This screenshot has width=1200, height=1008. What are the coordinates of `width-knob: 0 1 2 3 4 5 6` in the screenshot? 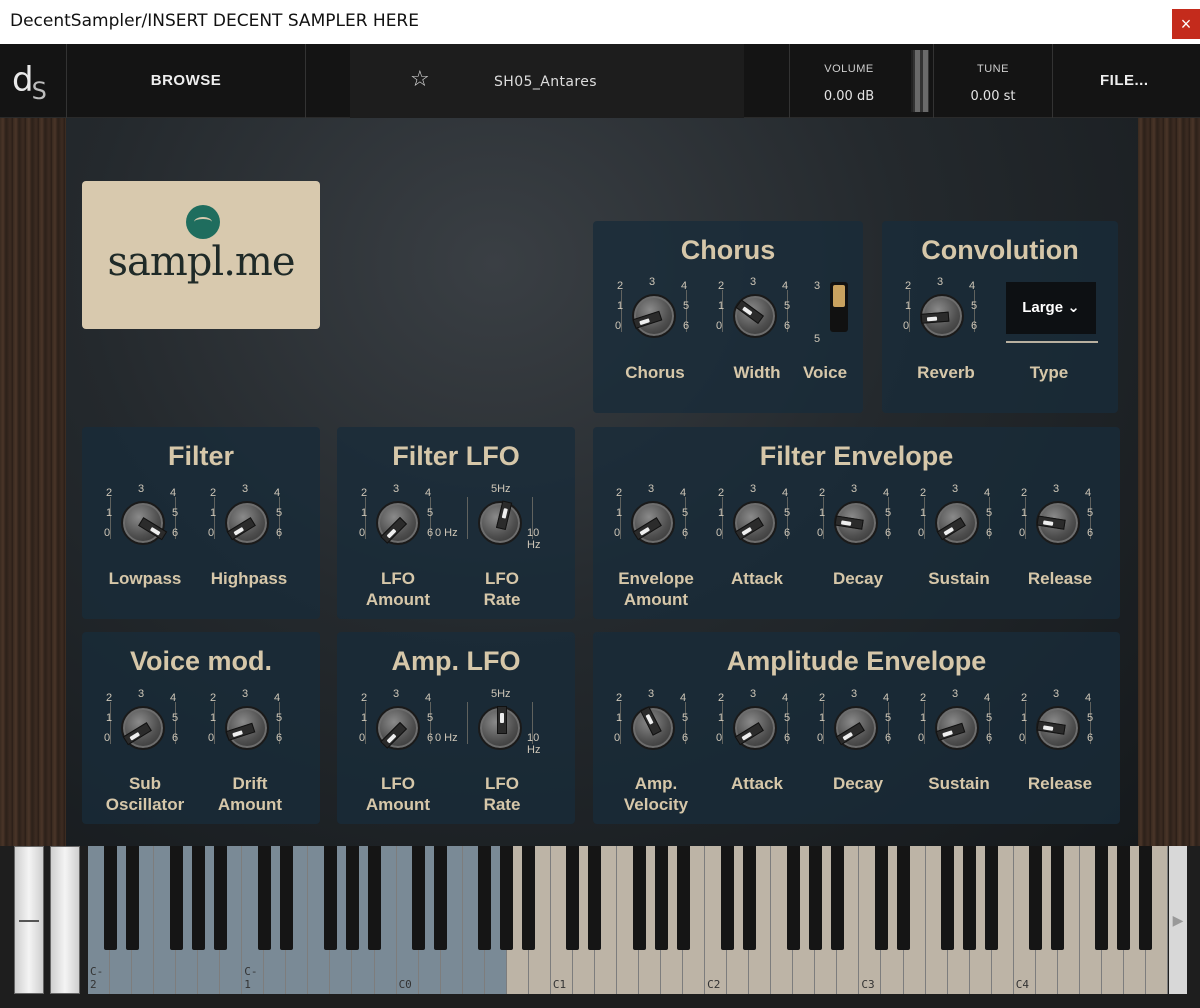 It's located at (756, 313).